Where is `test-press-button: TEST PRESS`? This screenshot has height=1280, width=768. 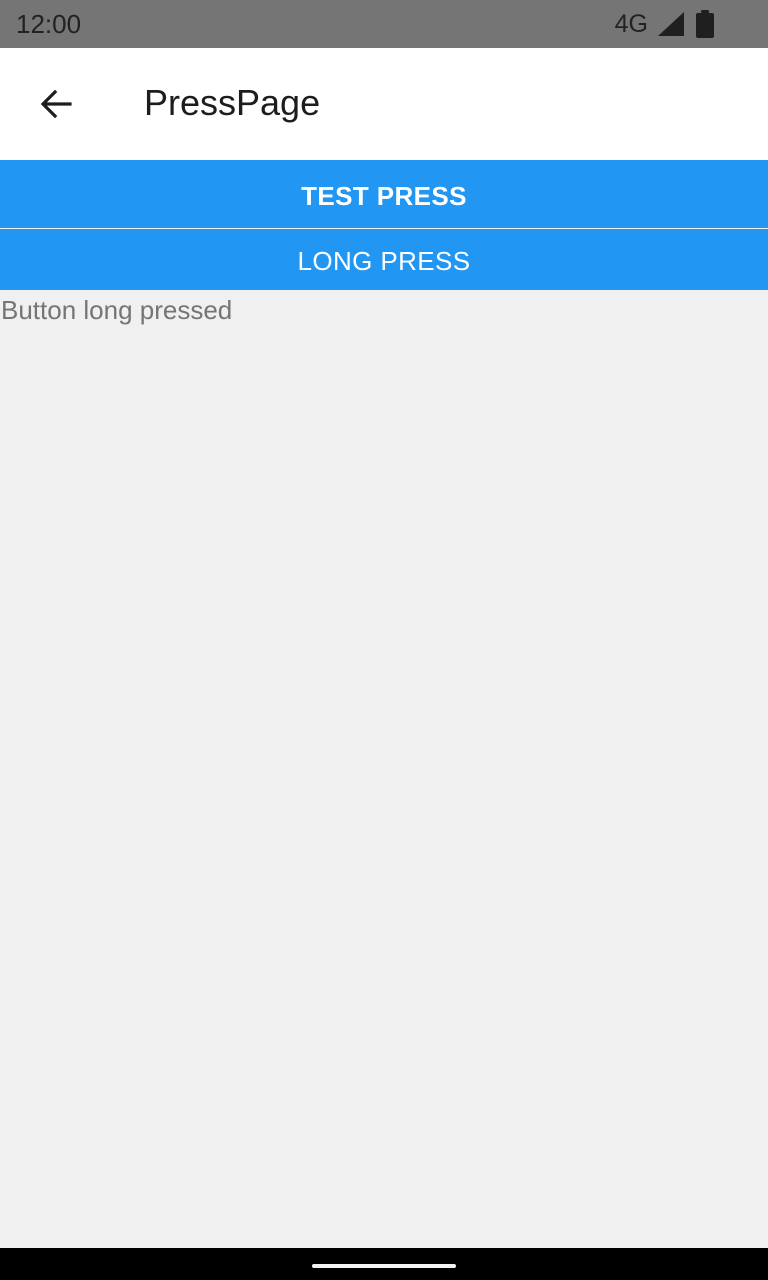
test-press-button: TEST PRESS is located at coordinates (384, 194).